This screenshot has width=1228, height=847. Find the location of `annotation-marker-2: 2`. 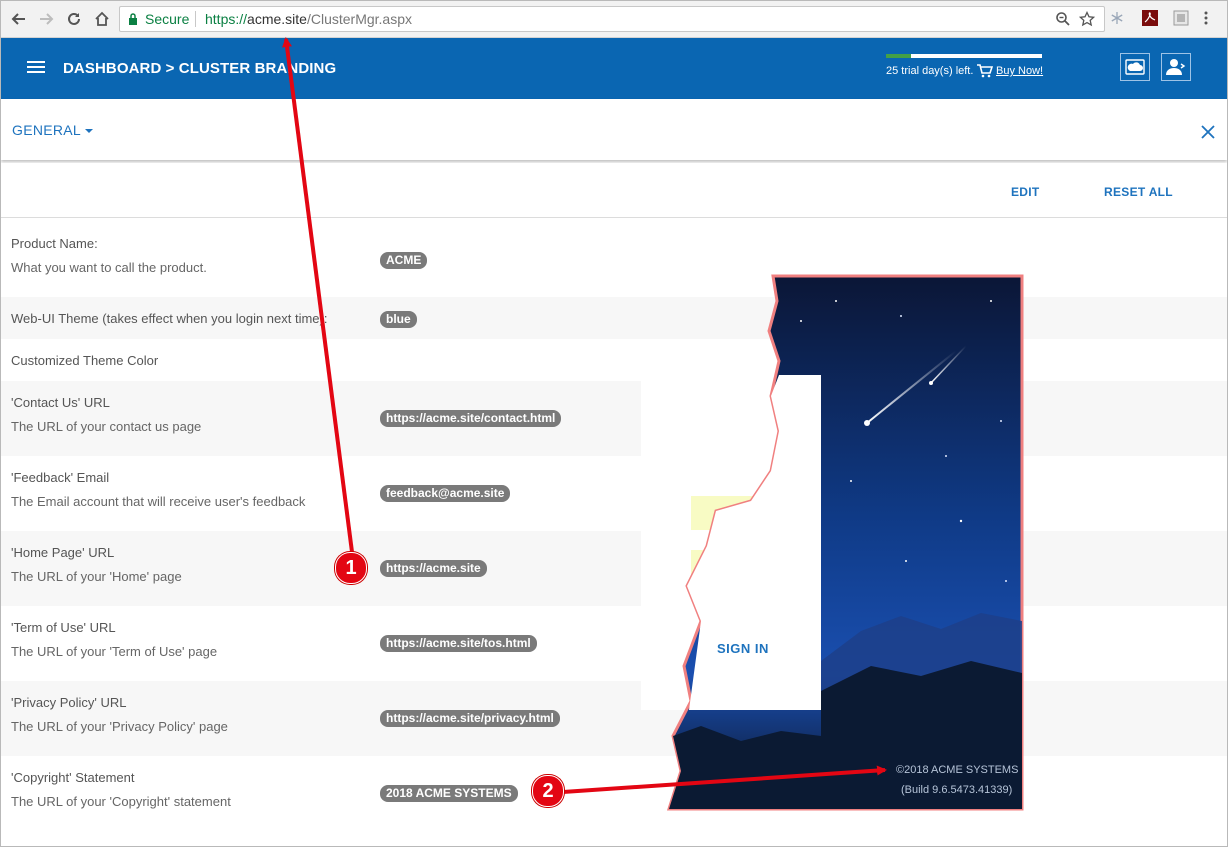

annotation-marker-2: 2 is located at coordinates (548, 791).